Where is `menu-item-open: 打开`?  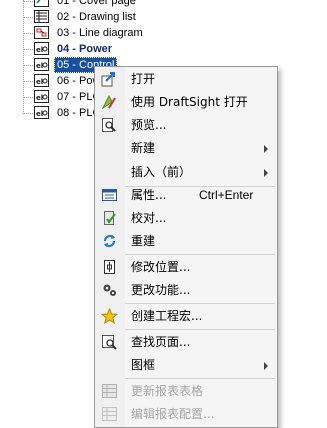 menu-item-open: 打开 is located at coordinates (186, 79).